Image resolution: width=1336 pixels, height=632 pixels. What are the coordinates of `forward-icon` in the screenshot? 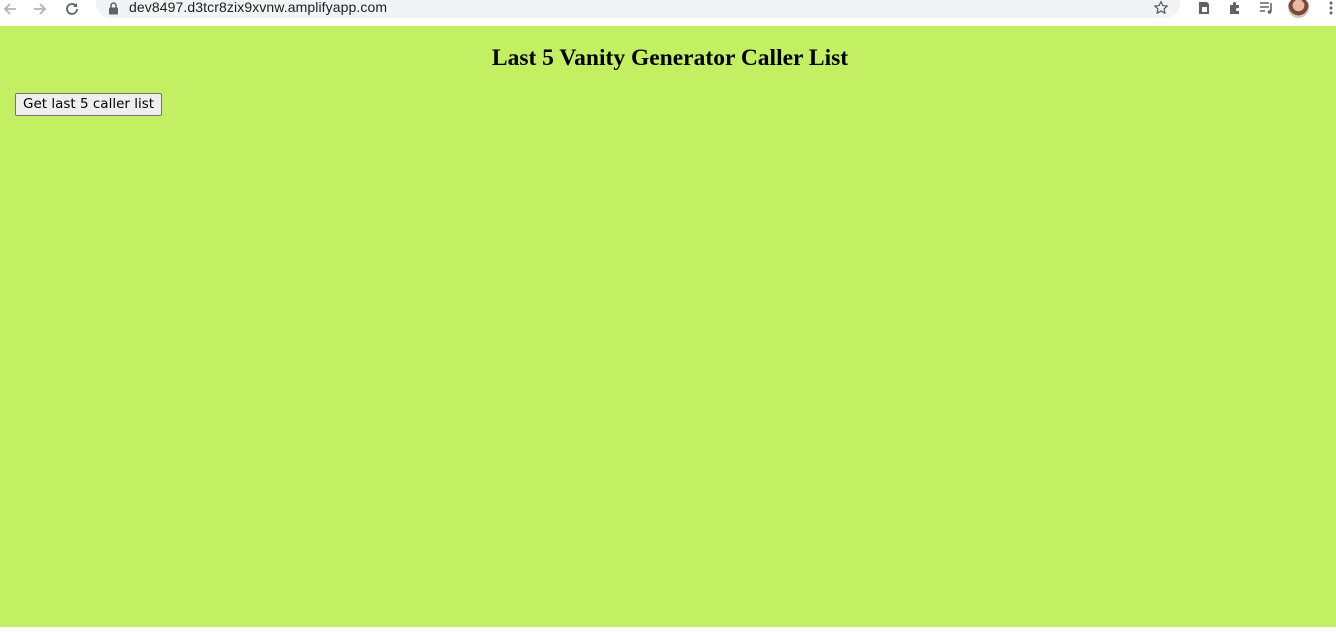 It's located at (40, 9).